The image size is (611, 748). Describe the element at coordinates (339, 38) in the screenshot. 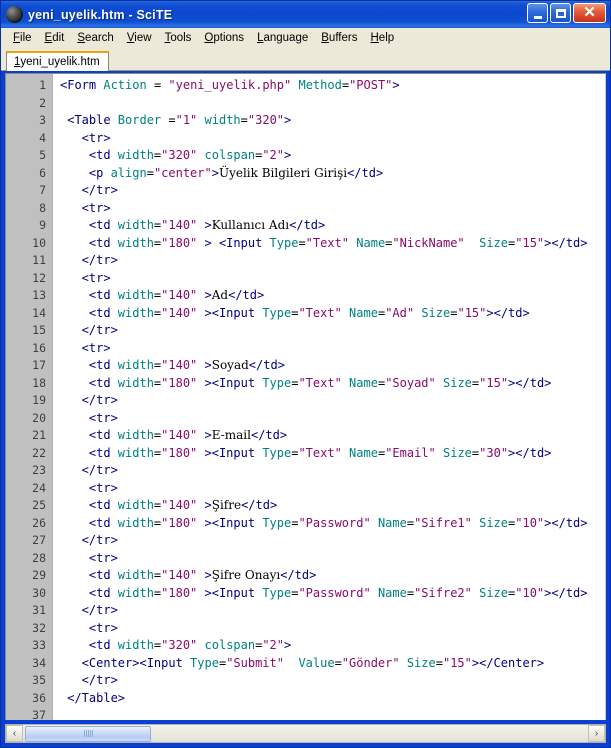

I see `menu-item-buffers: Buffers` at that location.